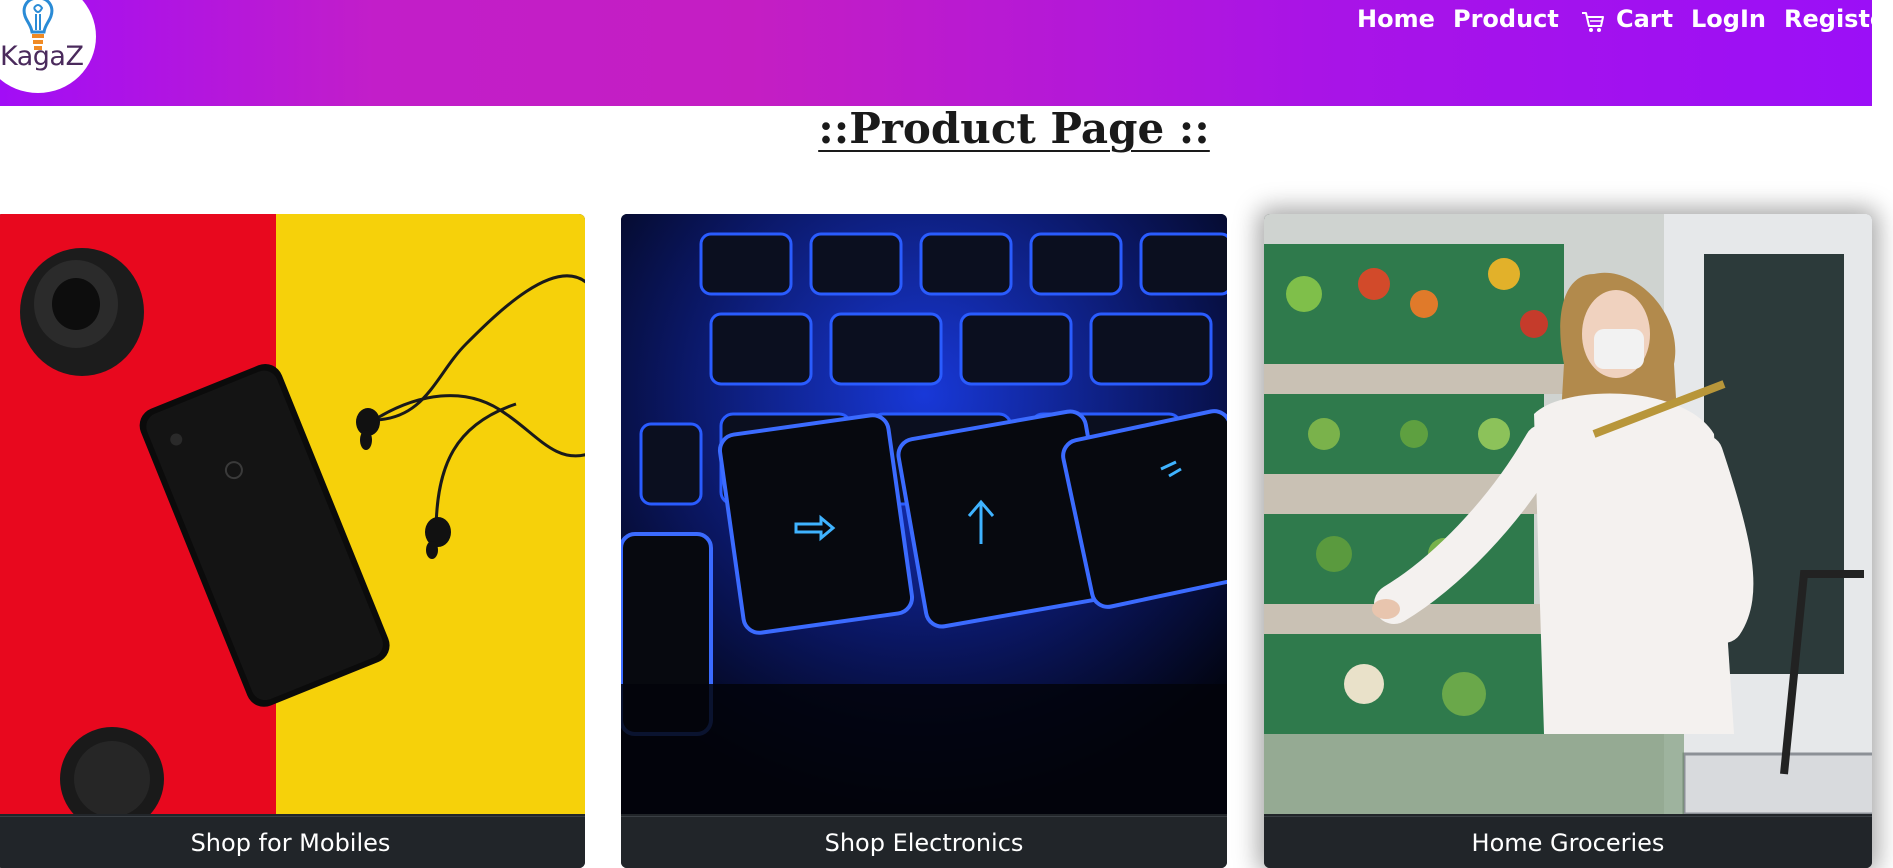 Image resolution: width=1893 pixels, height=868 pixels. Describe the element at coordinates (42, 56) in the screenshot. I see `brand-name: KagaZ` at that location.